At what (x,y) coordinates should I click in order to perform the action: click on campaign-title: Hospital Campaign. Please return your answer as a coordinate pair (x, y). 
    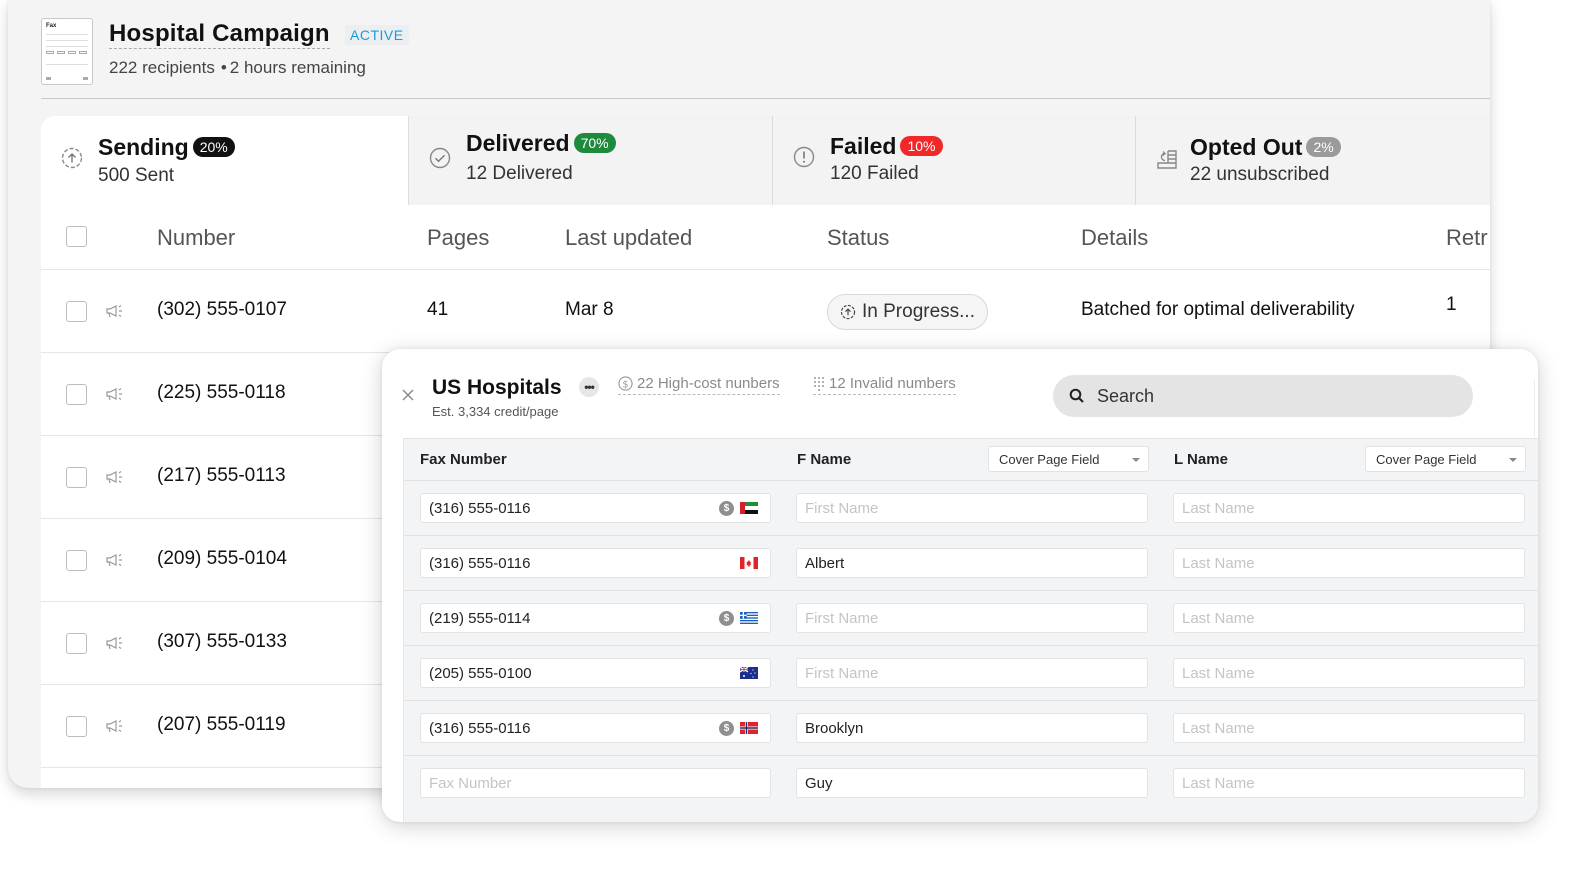
    Looking at the image, I should click on (219, 34).